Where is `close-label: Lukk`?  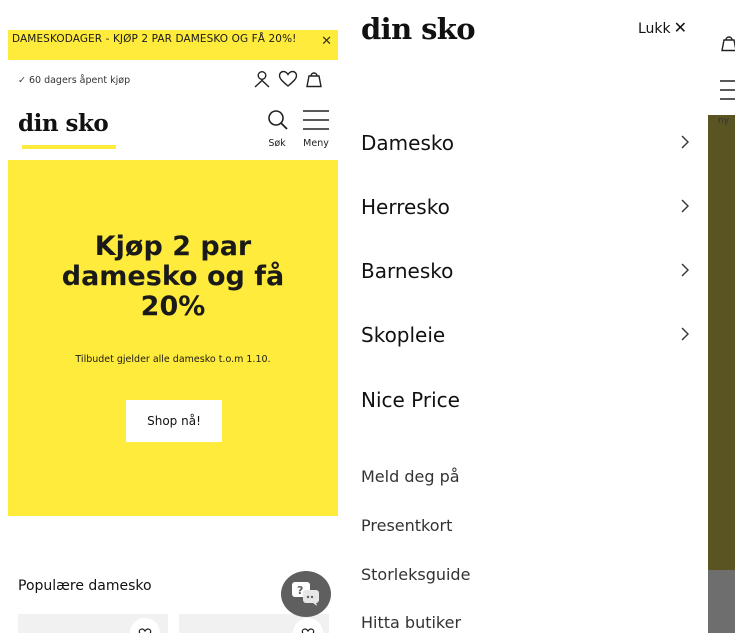 close-label: Lukk is located at coordinates (654, 29).